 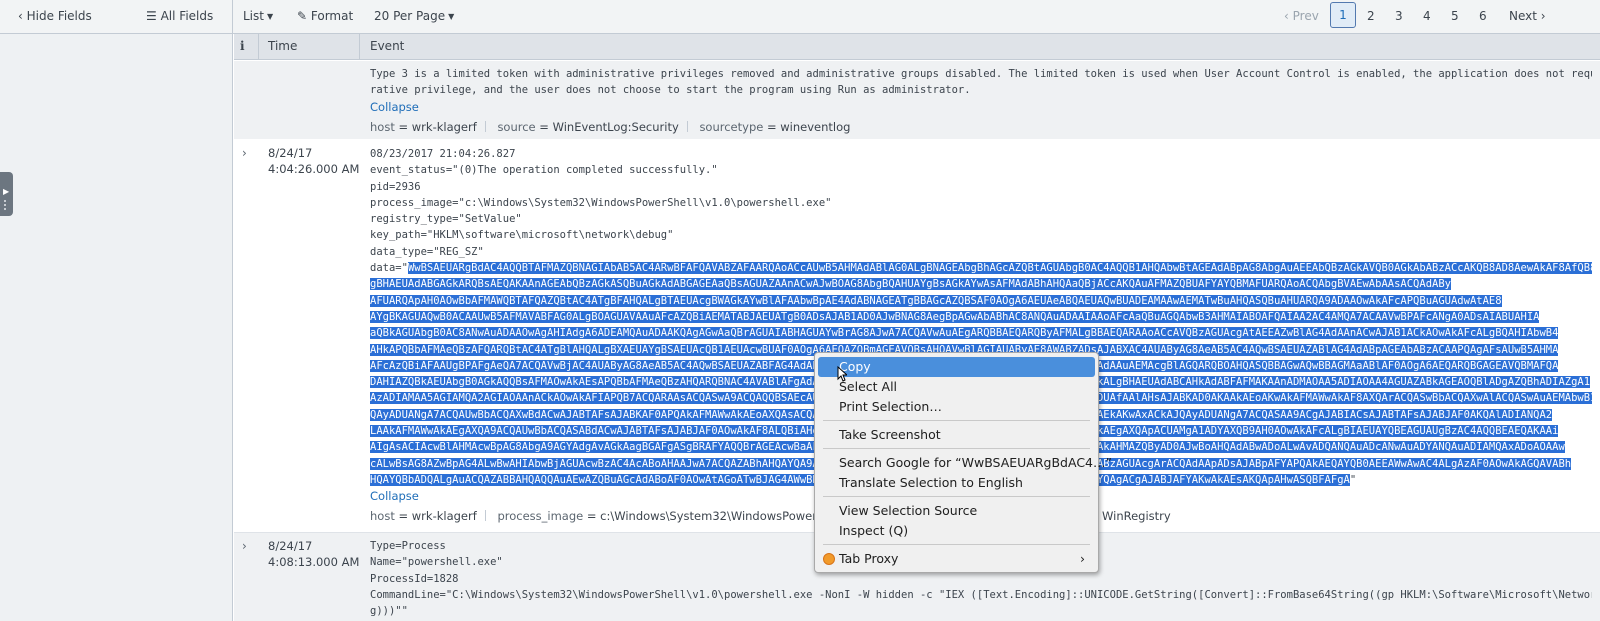 What do you see at coordinates (956, 387) in the screenshot?
I see `menu-item-select-all: Select All` at bounding box center [956, 387].